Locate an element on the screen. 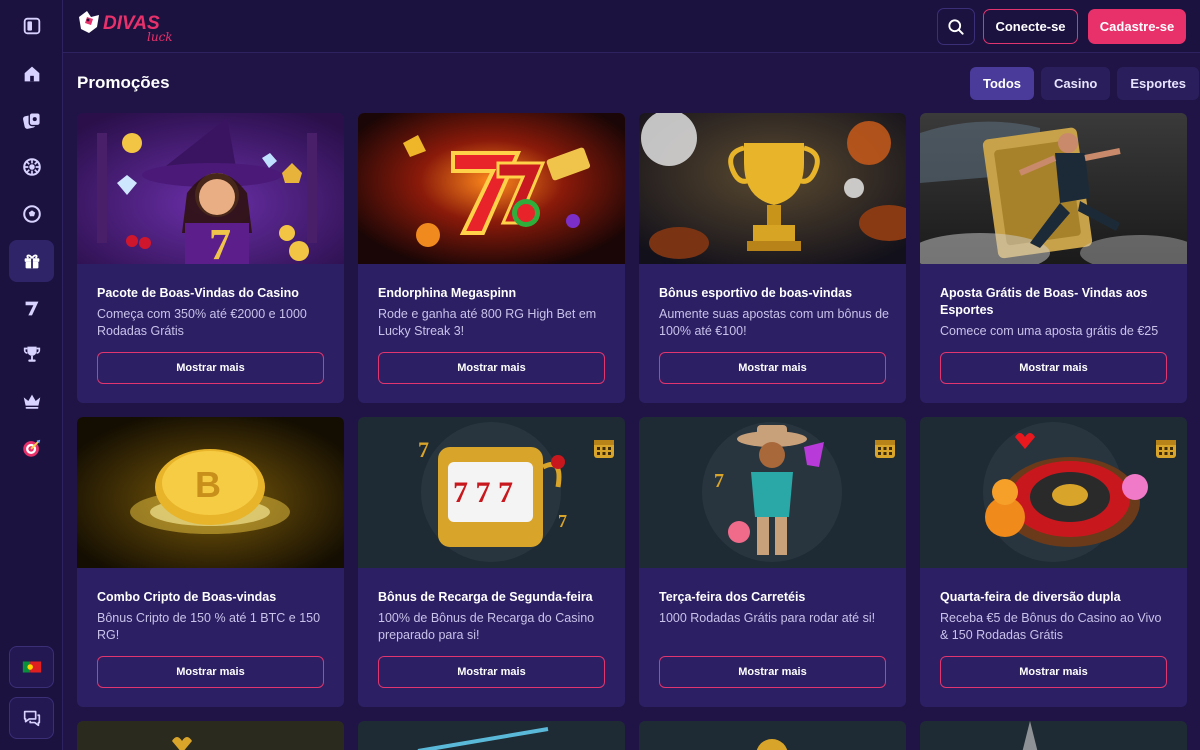 The height and width of the screenshot is (750, 1200). live-casino-wheel-icon is located at coordinates (31, 167).